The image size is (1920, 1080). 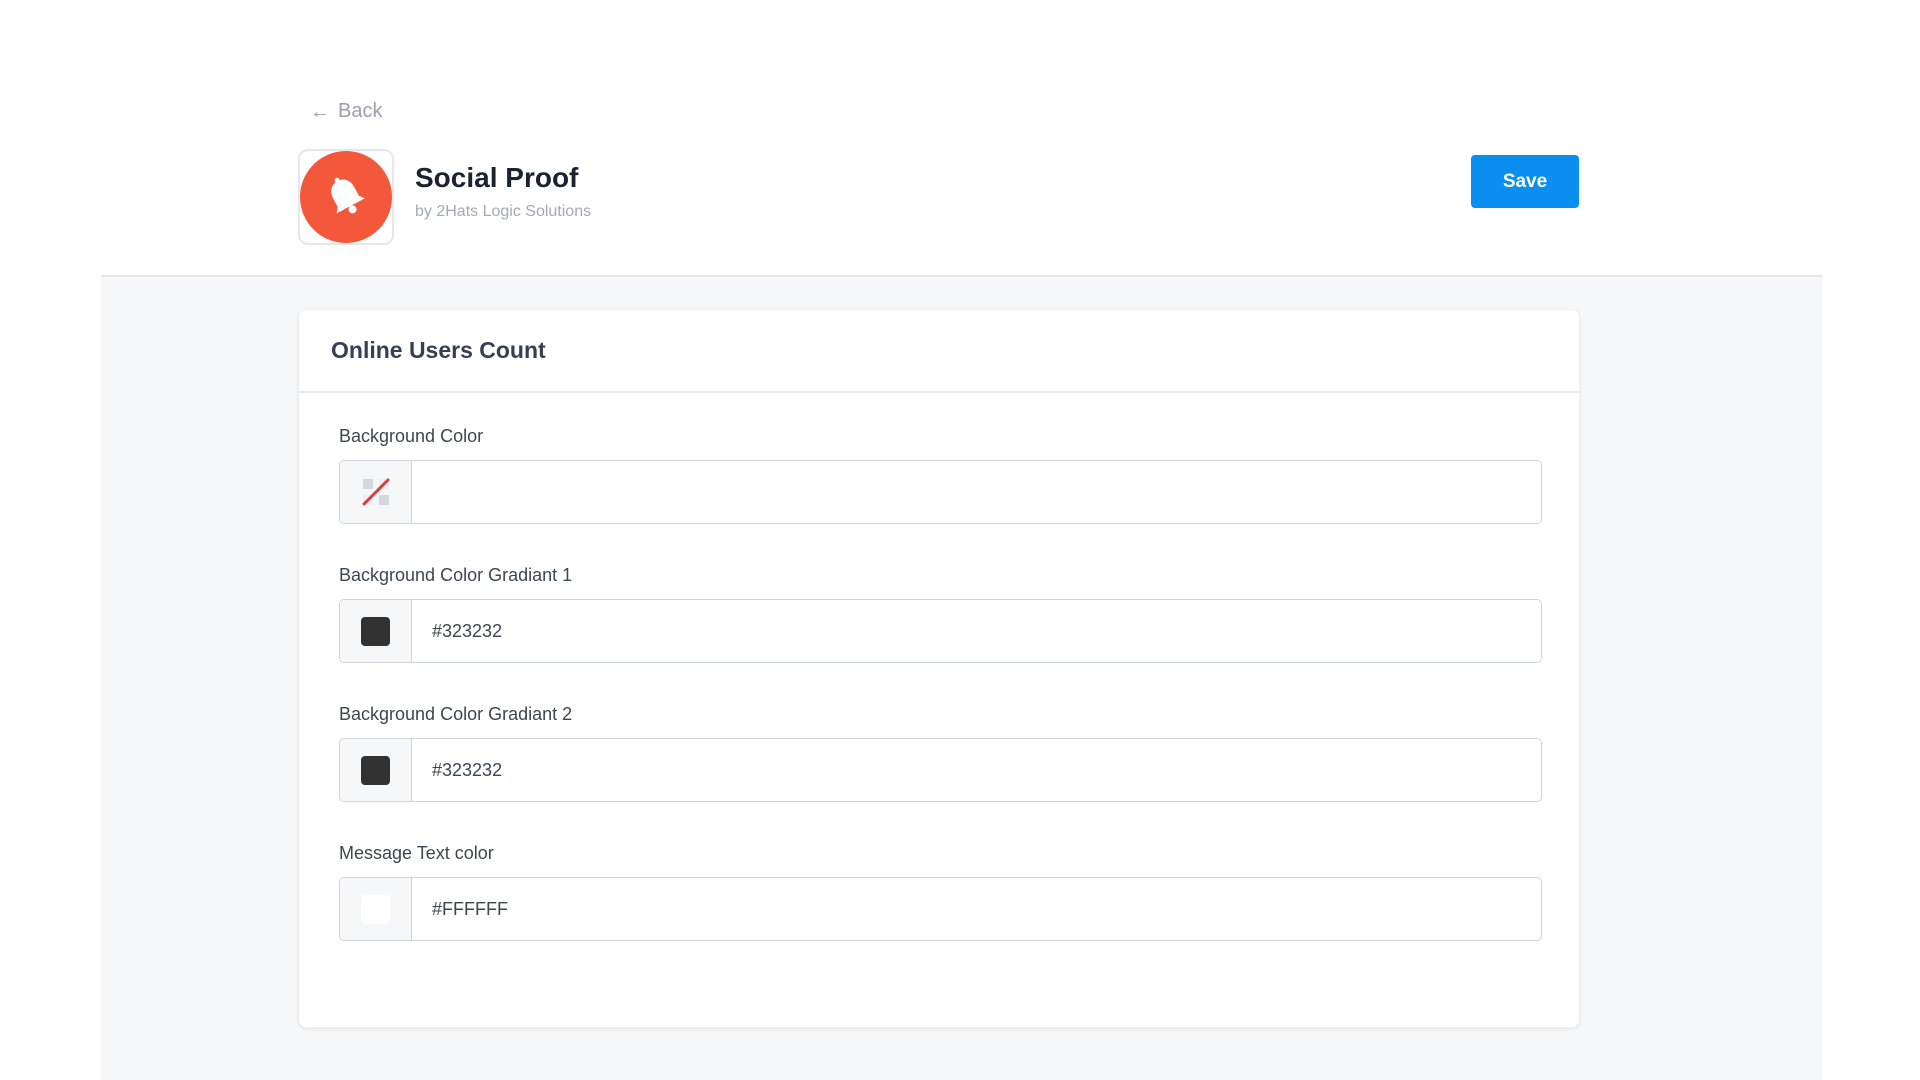 What do you see at coordinates (416, 853) in the screenshot?
I see `field-label: Message Text color` at bounding box center [416, 853].